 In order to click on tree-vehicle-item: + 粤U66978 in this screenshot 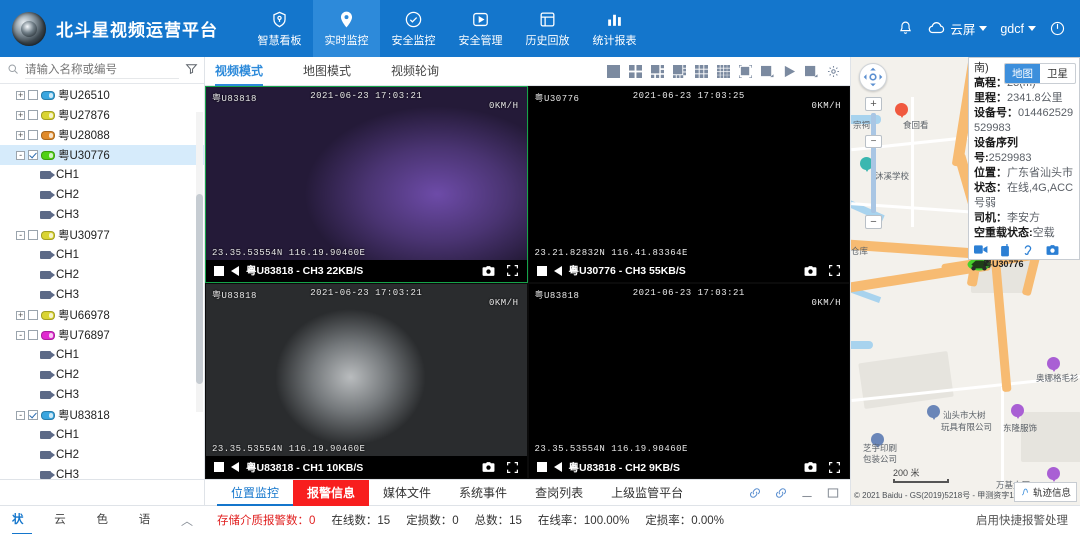, I will do `click(102, 315)`.